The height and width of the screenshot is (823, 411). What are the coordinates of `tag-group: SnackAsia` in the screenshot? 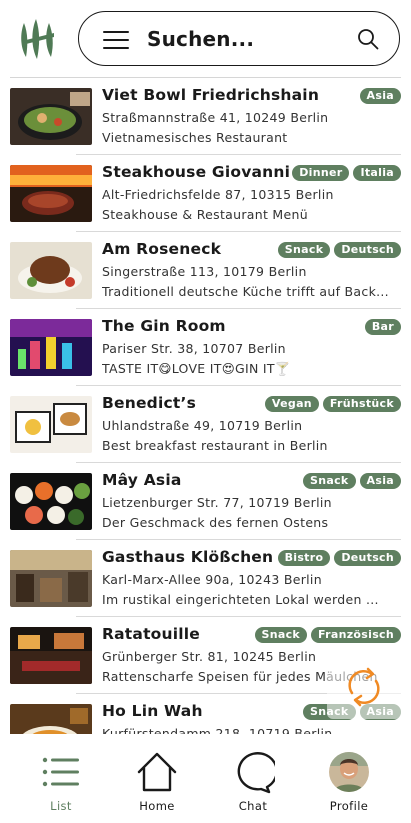 It's located at (352, 481).